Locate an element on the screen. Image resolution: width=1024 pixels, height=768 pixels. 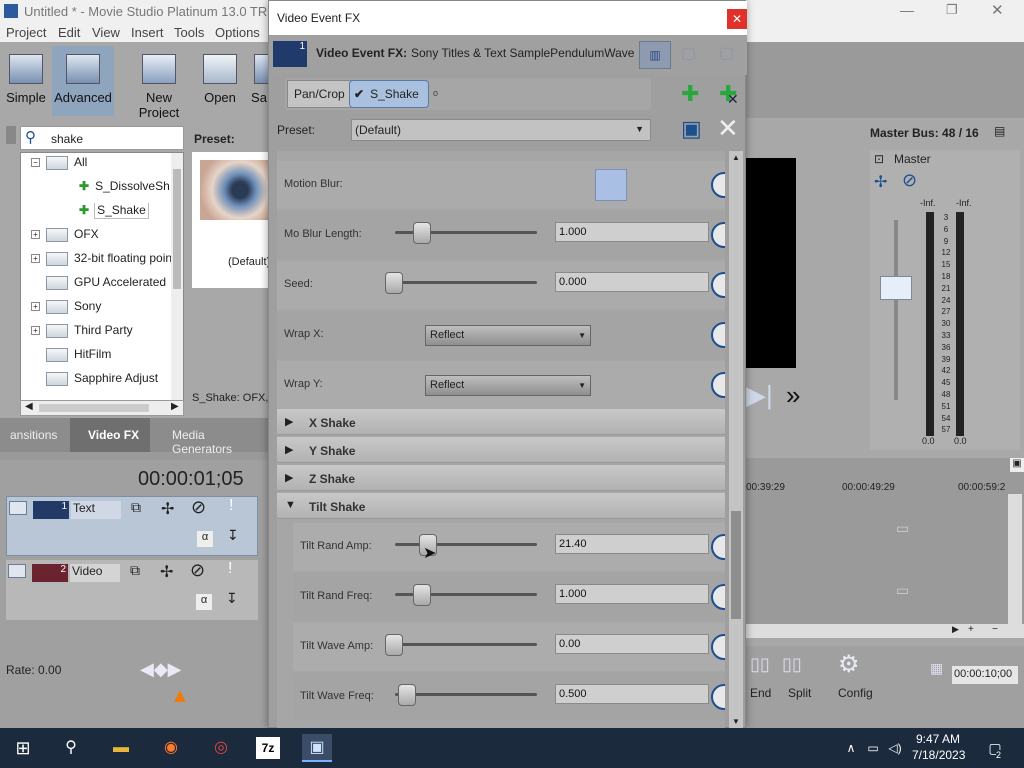
menu-options: Options is located at coordinates (237, 32).